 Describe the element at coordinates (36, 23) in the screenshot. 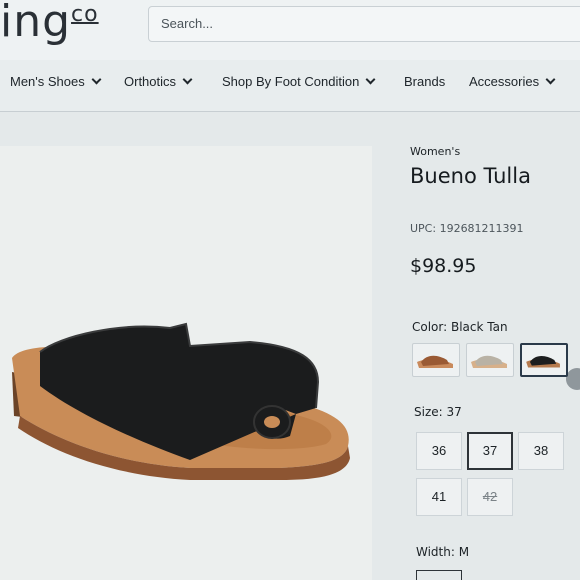

I see `logo-text: ing` at that location.